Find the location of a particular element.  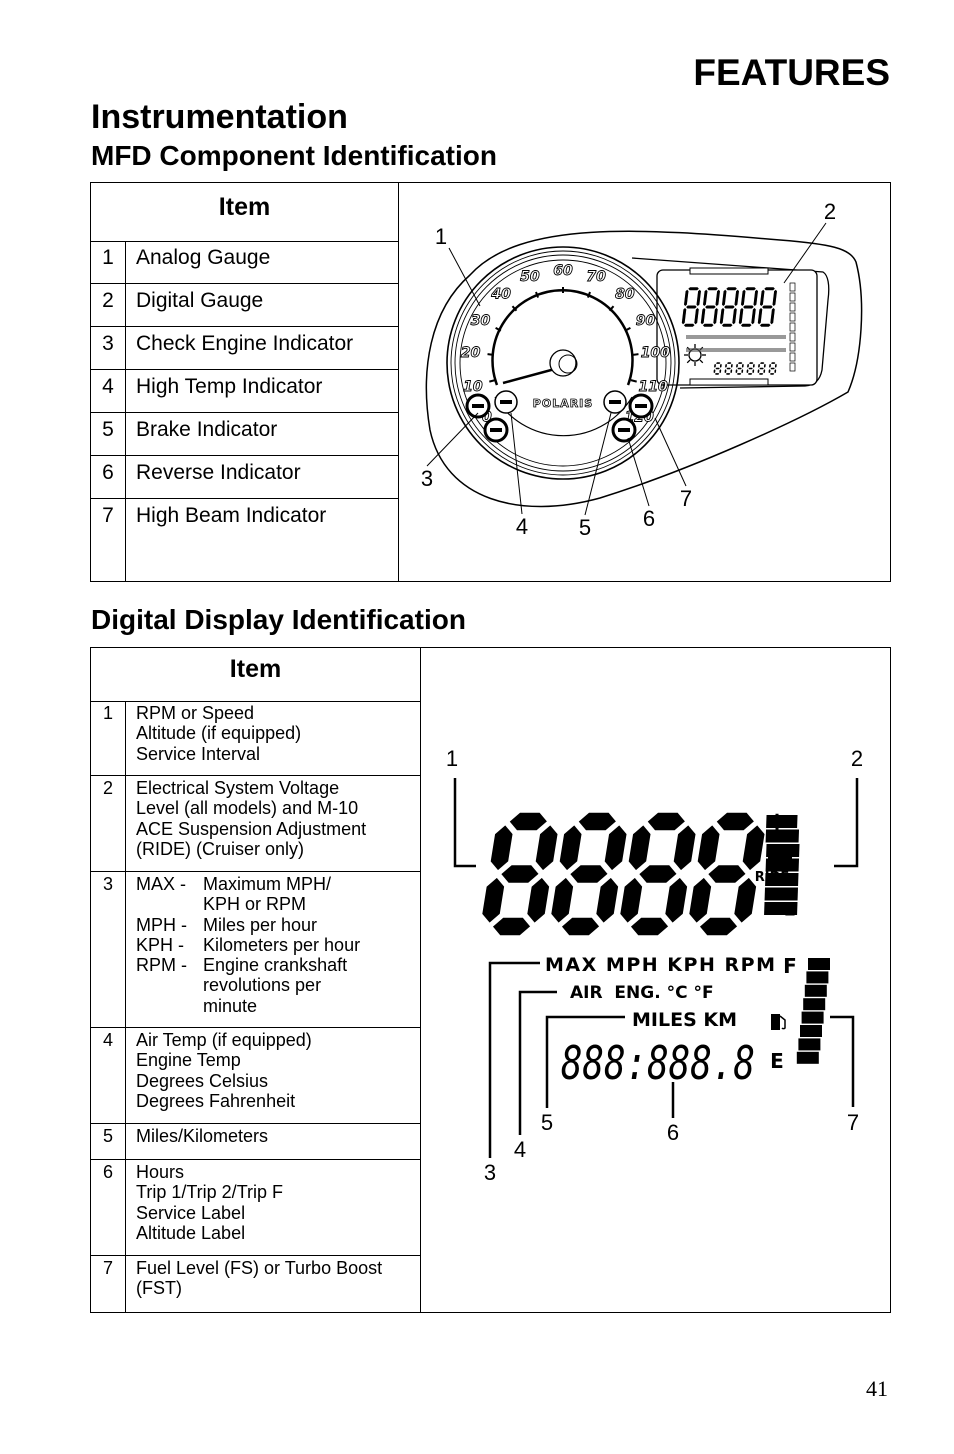

unit-labels-distance: MILES KM is located at coordinates (684, 1020).